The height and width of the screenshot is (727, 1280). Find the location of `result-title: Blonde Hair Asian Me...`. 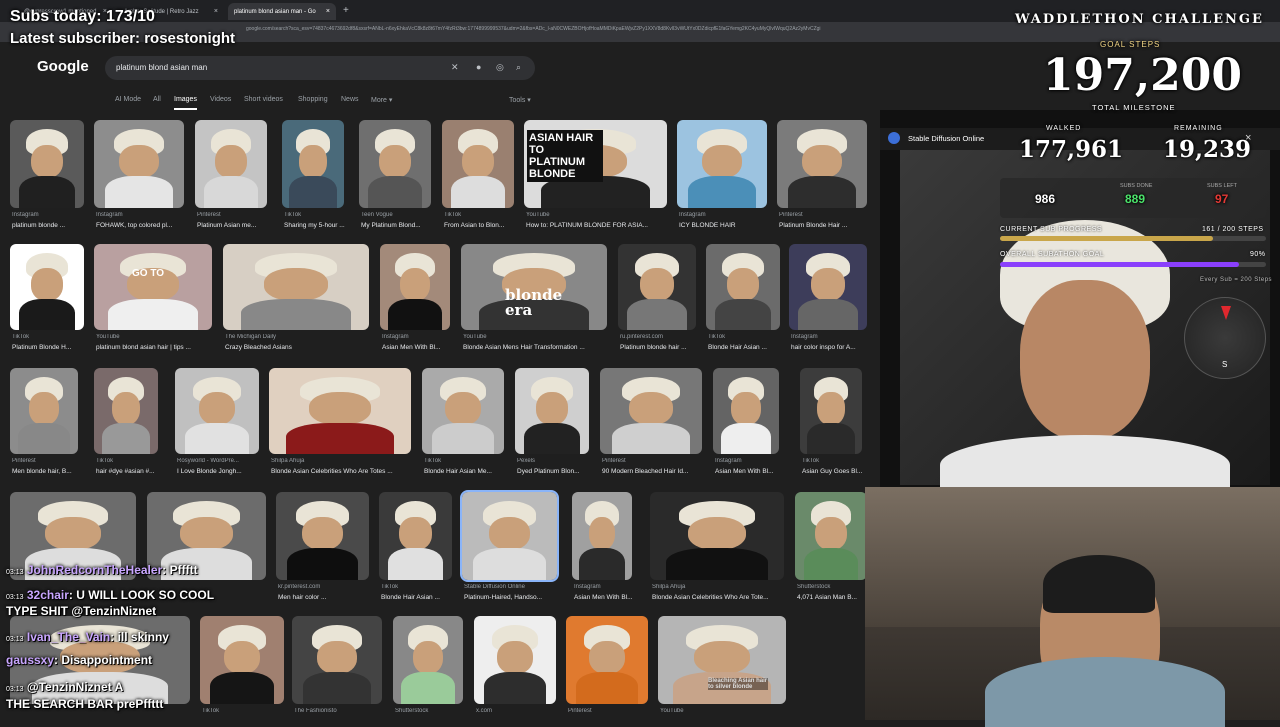

result-title: Blonde Hair Asian Me... is located at coordinates (469, 471).